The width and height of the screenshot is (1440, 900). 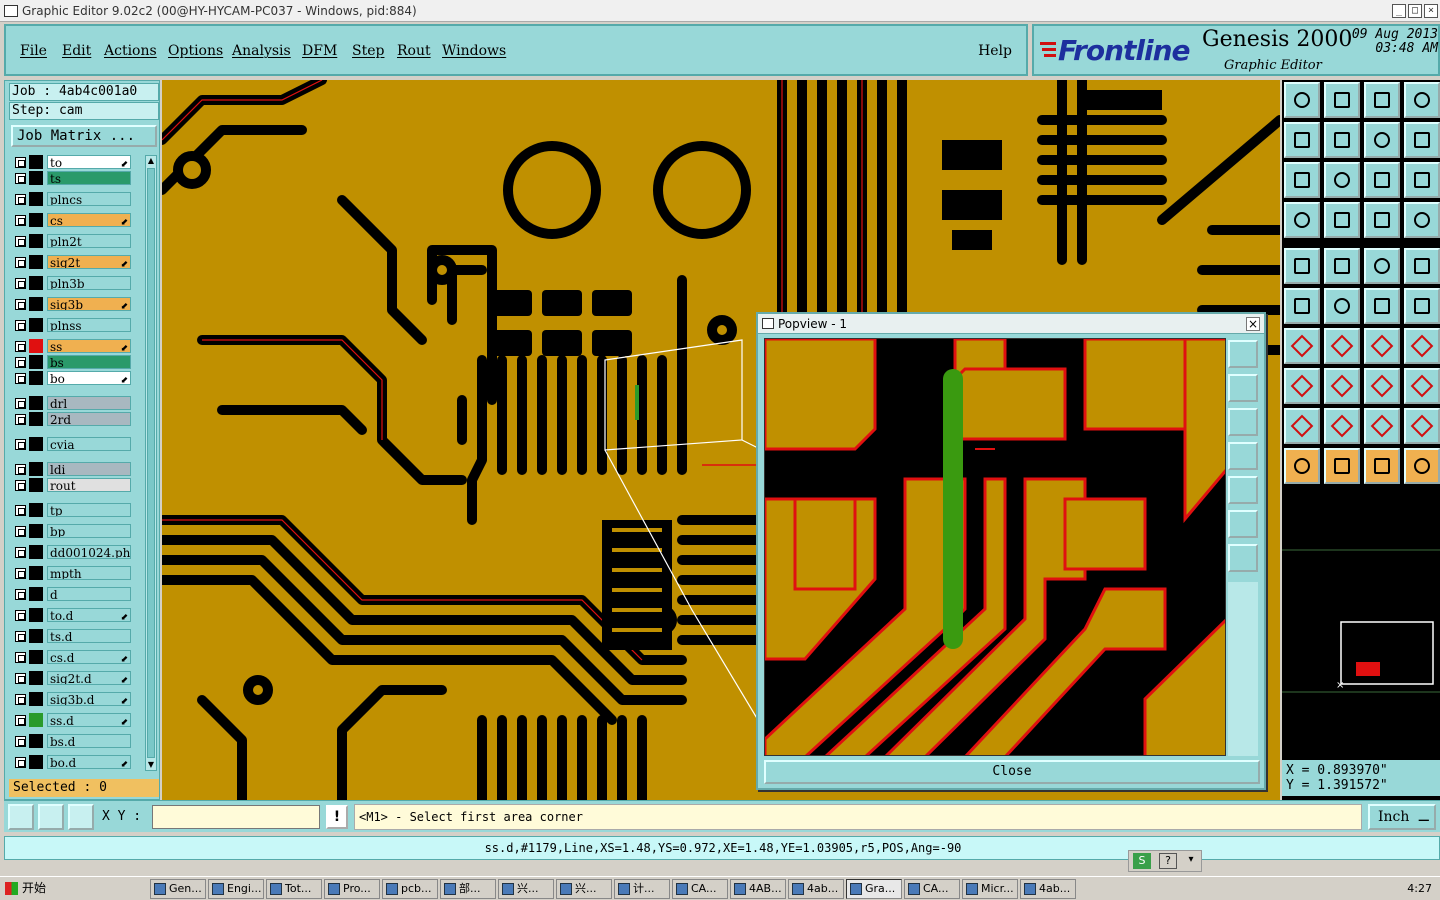 I want to click on layer-row: bs, so click(x=70, y=362).